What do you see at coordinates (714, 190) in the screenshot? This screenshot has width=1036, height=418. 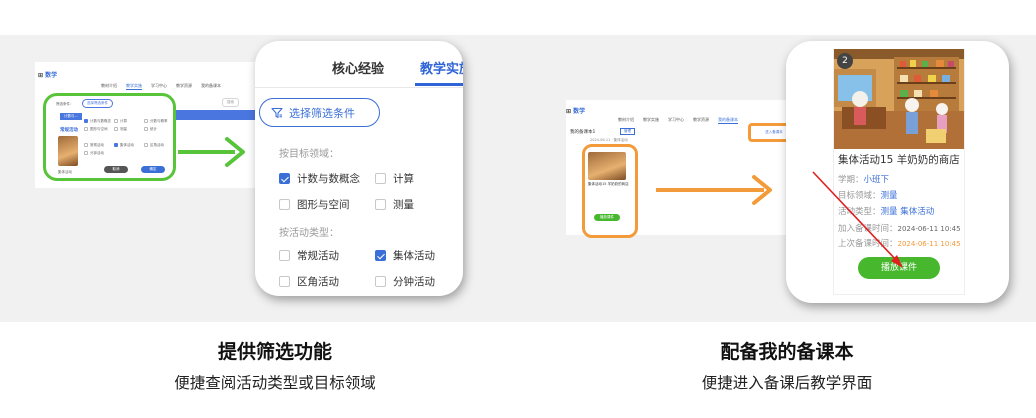 I see `orange-arrow-icon` at bounding box center [714, 190].